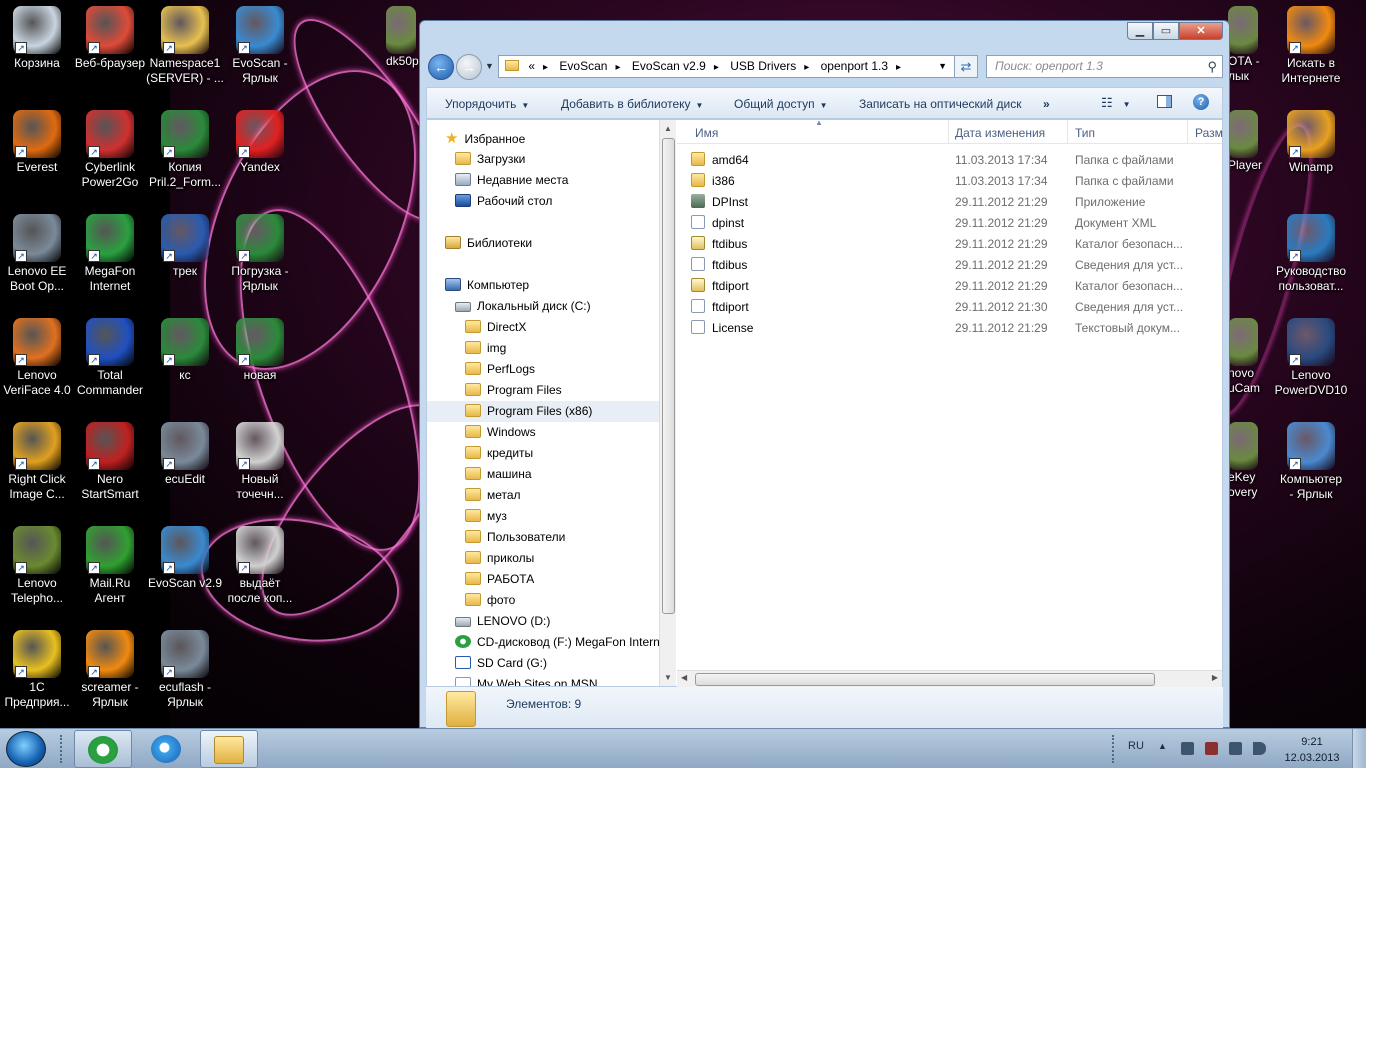 This screenshot has width=1400, height=1045. Describe the element at coordinates (1000, 133) in the screenshot. I see `column-date: Дата изменения` at that location.